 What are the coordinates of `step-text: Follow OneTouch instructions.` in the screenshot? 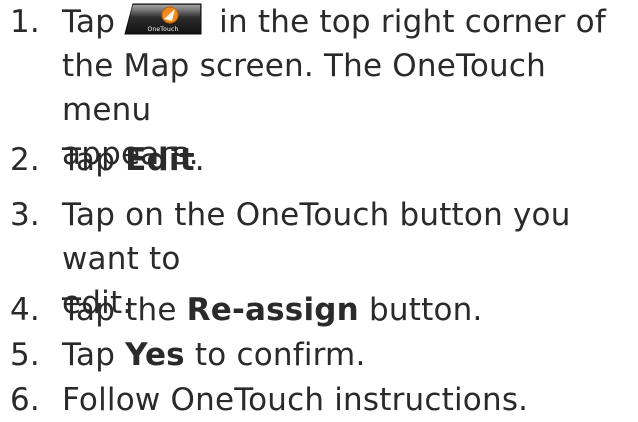 It's located at (295, 400).